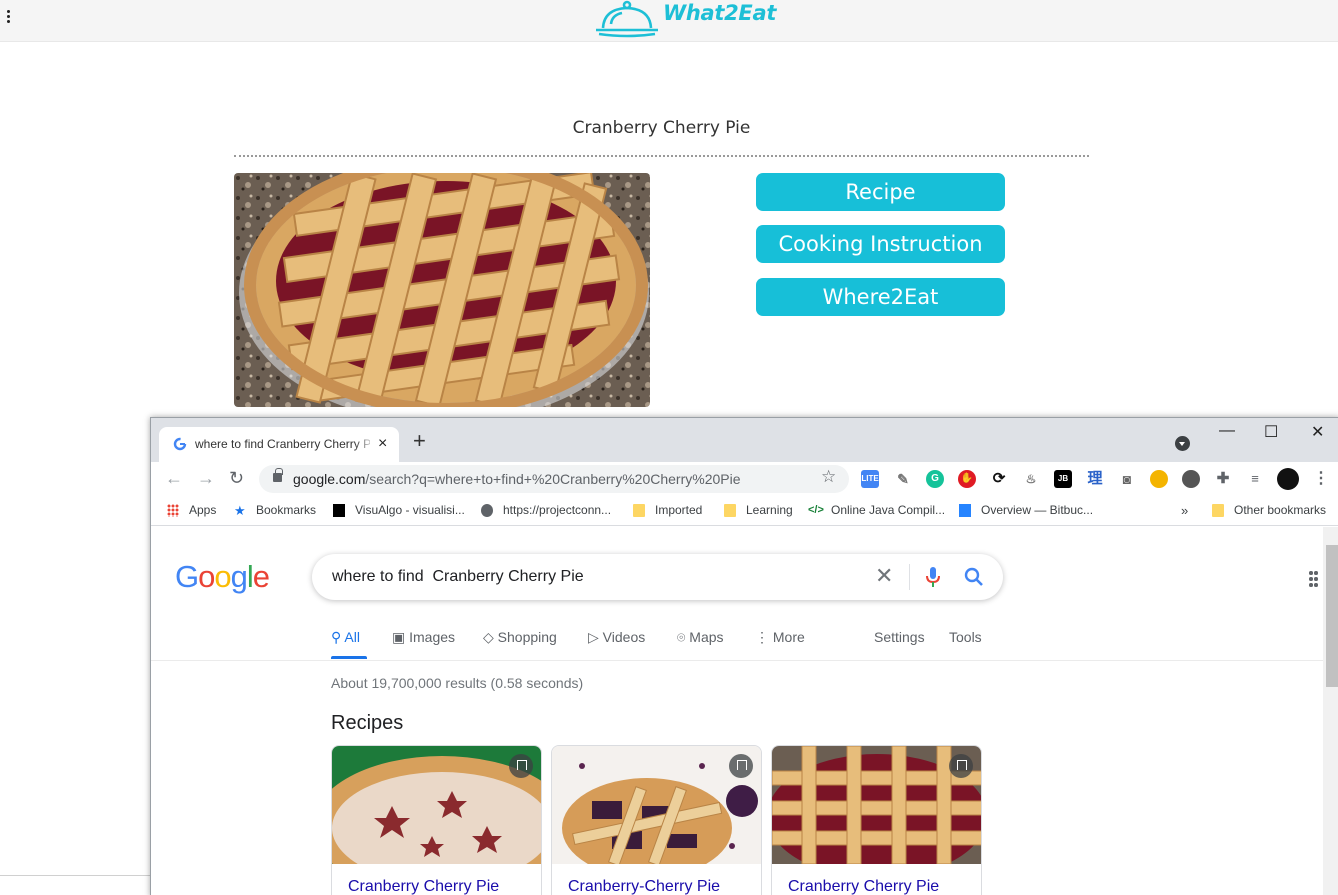  Describe the element at coordinates (967, 479) in the screenshot. I see `adblock-icon: ✋` at that location.